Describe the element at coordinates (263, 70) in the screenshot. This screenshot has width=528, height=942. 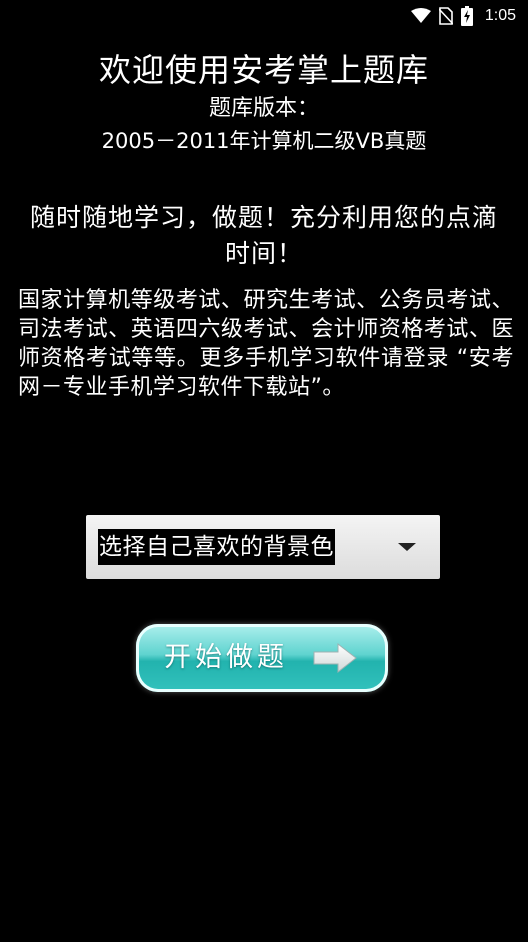
I see `page-title: 欢迎使用安考掌上题库` at that location.